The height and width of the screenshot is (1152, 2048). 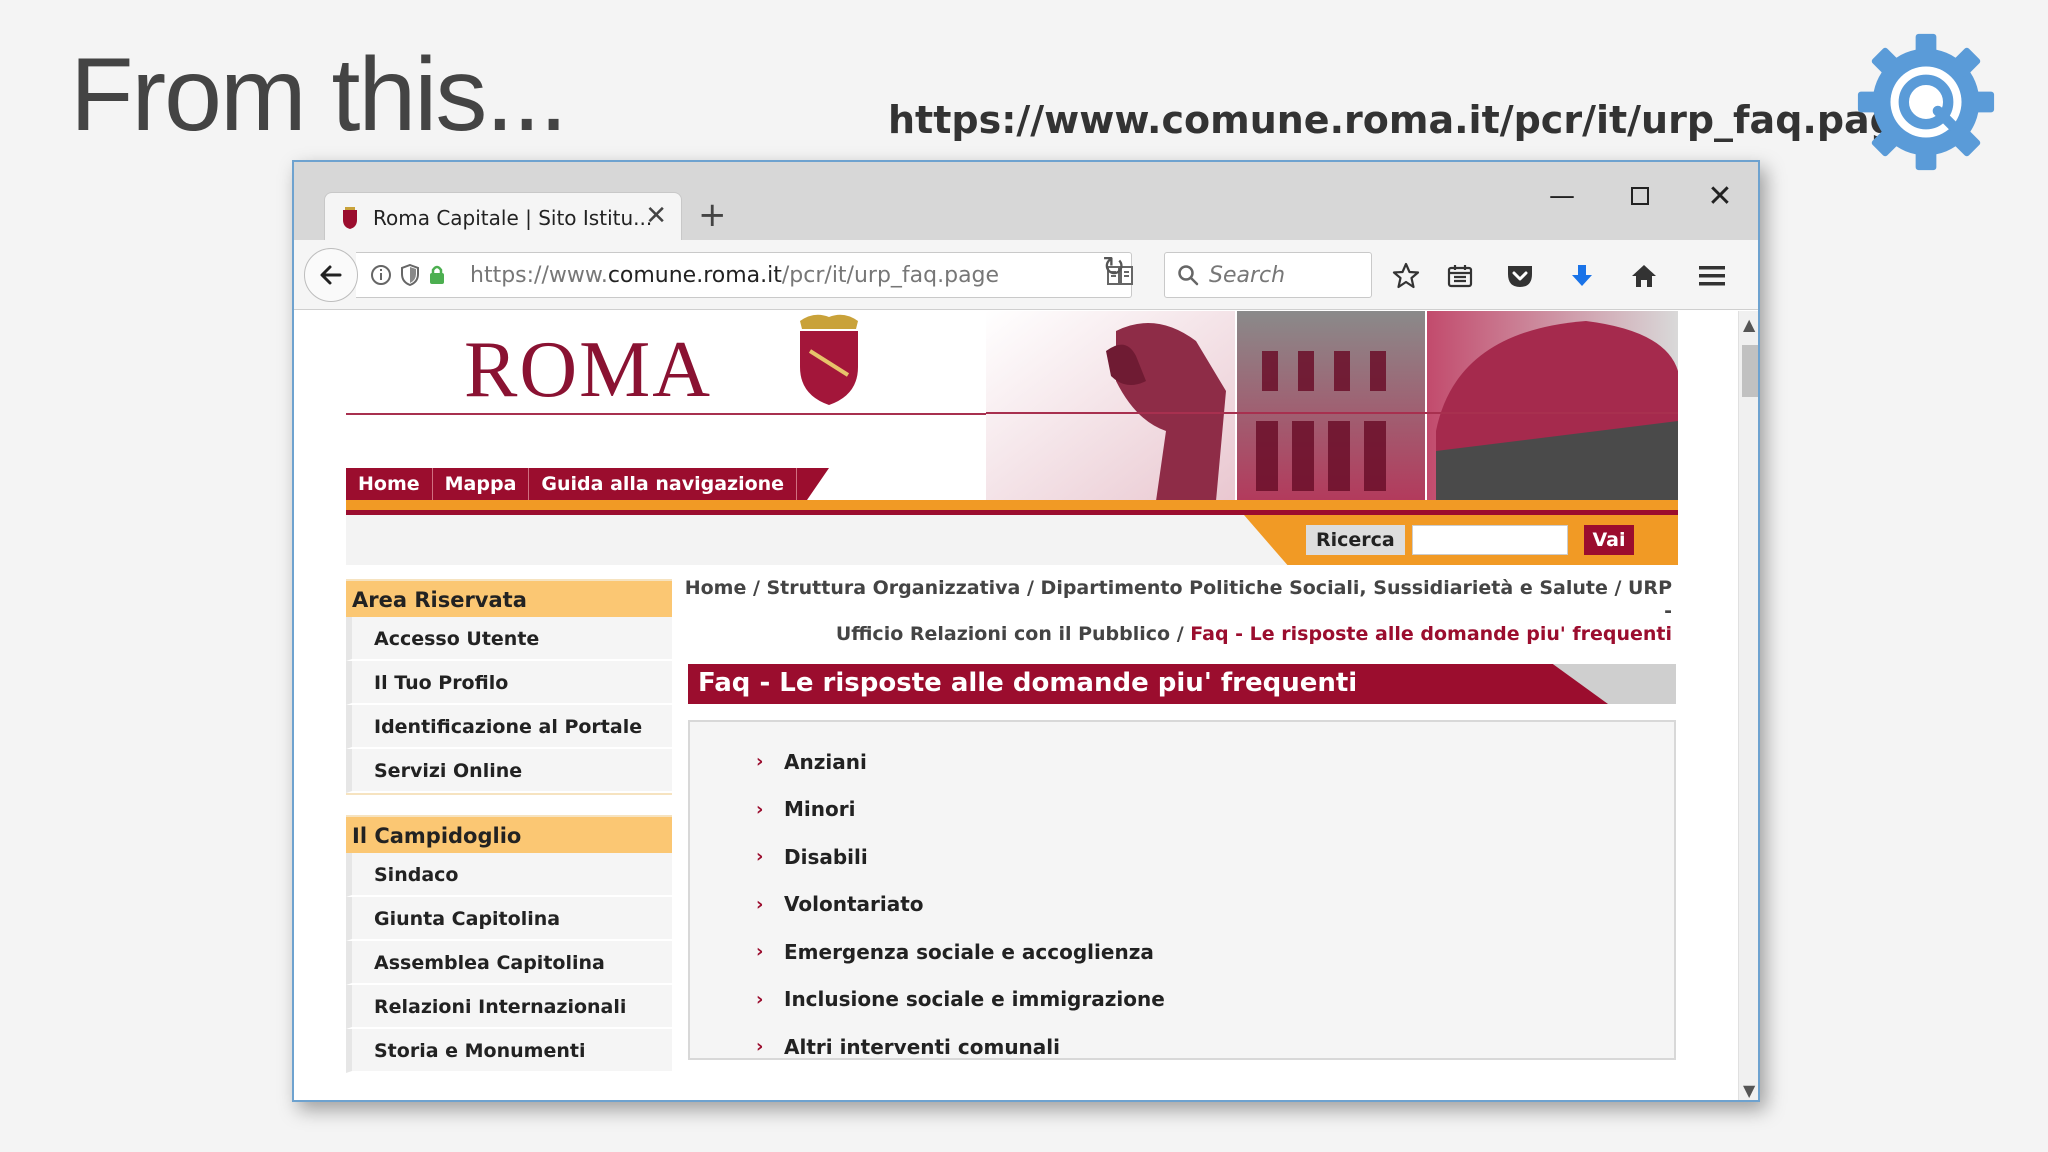 I want to click on faq-link: Minori, so click(x=819, y=809).